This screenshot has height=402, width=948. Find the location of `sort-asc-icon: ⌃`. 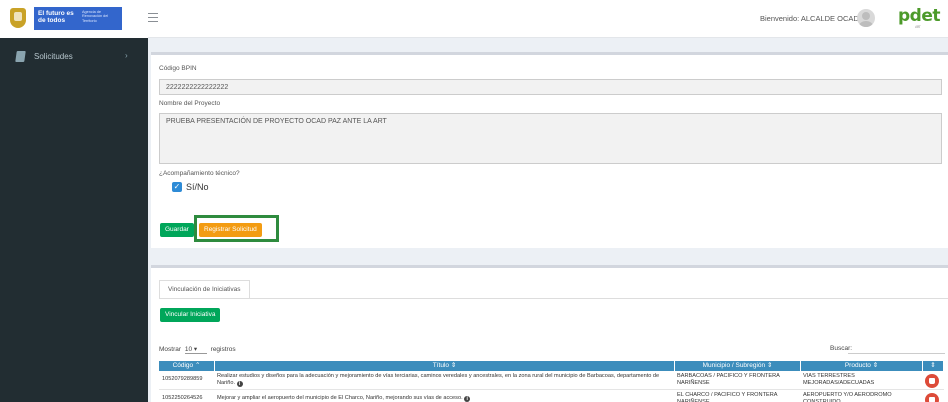

sort-asc-icon: ⌃ is located at coordinates (197, 365).